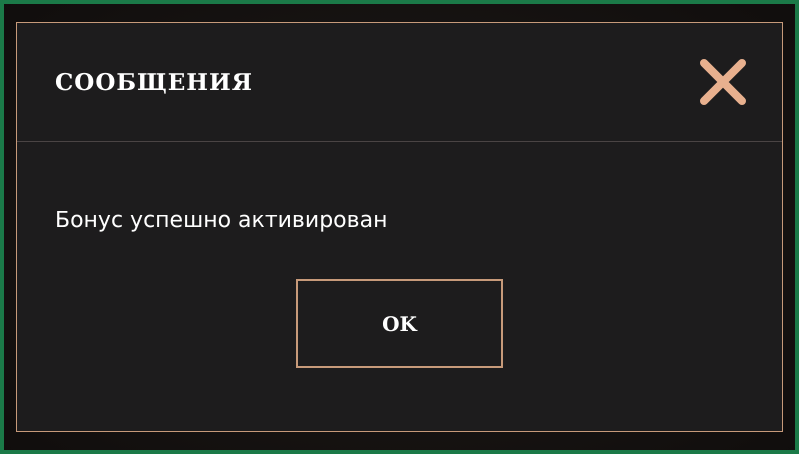  I want to click on close-icon, so click(723, 82).